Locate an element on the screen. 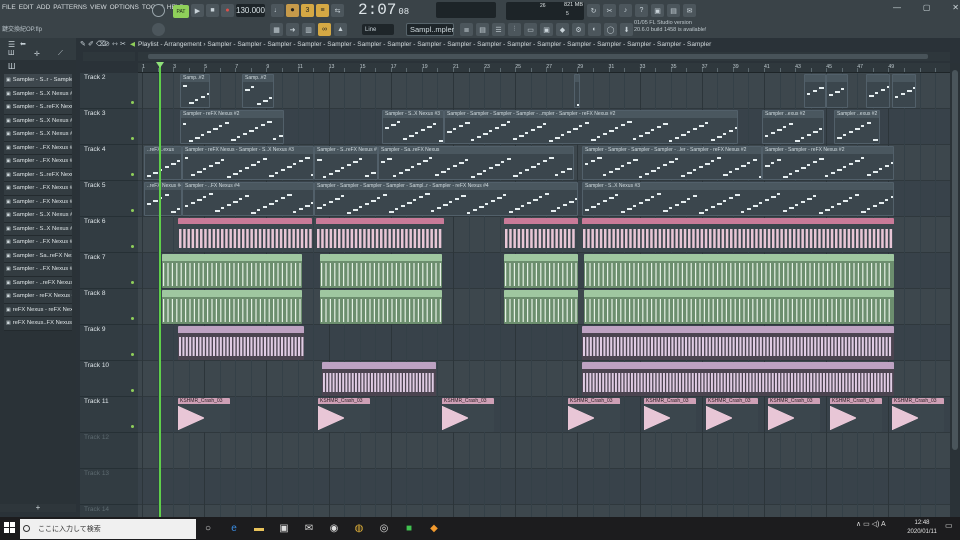 The height and width of the screenshot is (540, 960). task-view-icon: ○ is located at coordinates (208, 528).